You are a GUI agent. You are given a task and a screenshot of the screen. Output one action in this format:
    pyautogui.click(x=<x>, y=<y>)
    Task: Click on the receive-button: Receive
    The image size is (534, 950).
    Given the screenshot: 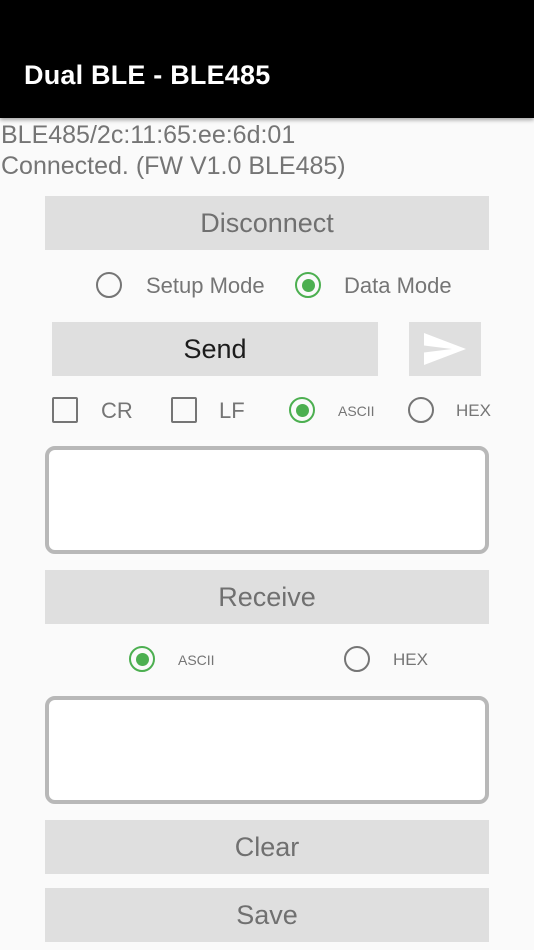 What is the action you would take?
    pyautogui.click(x=267, y=597)
    